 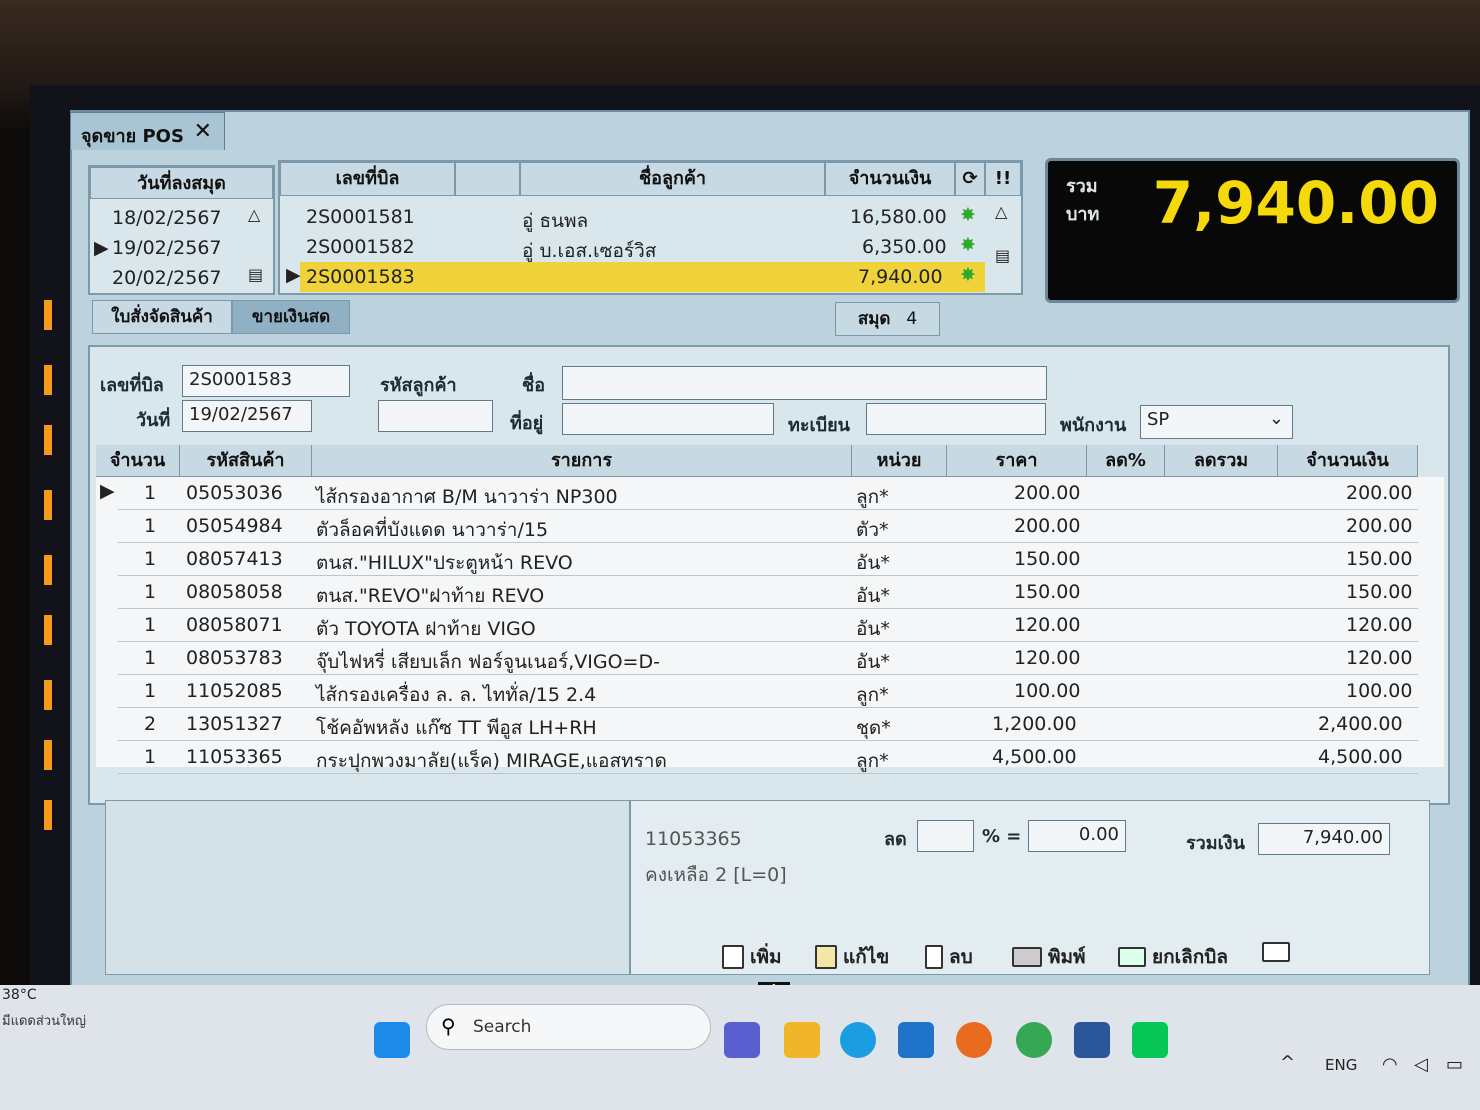 I want to click on register-field, so click(x=956, y=419).